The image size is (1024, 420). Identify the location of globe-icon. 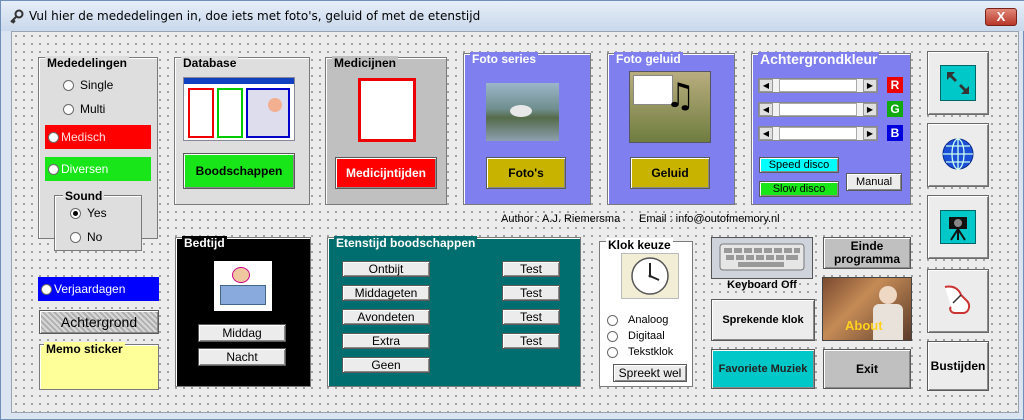
(958, 155).